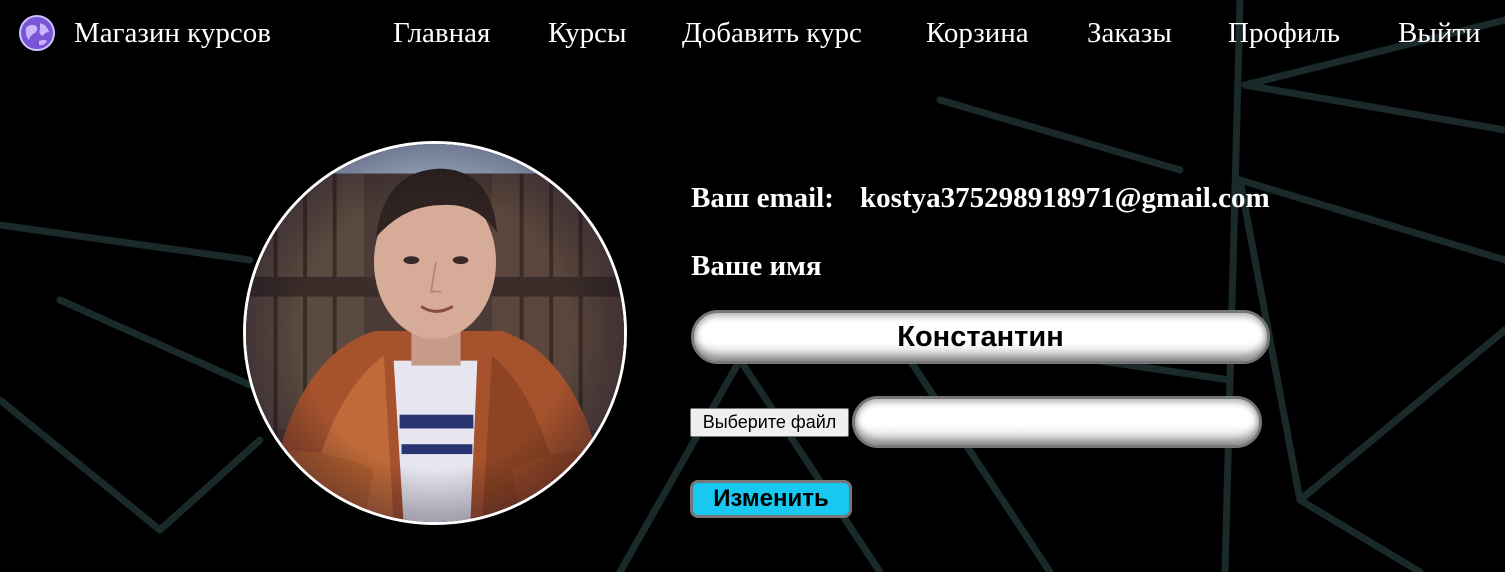 This screenshot has height=572, width=1505. I want to click on update-profile-button: Изменить, so click(771, 499).